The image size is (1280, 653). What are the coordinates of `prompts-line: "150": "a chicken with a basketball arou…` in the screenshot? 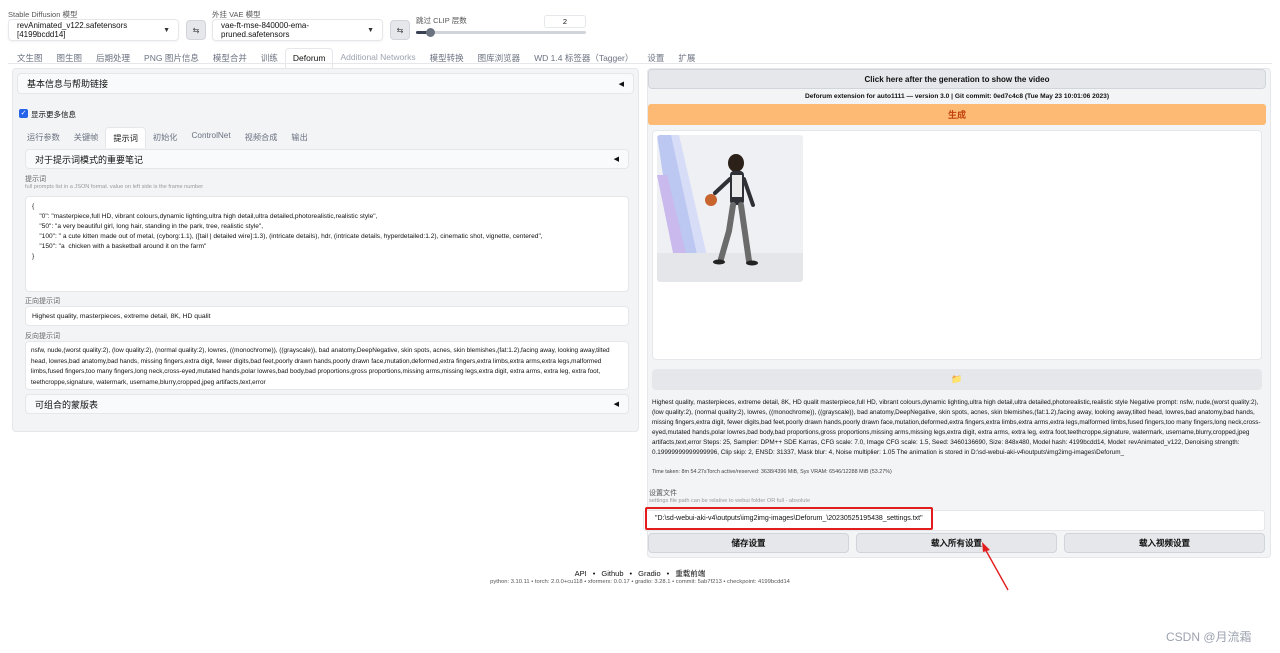 It's located at (119, 246).